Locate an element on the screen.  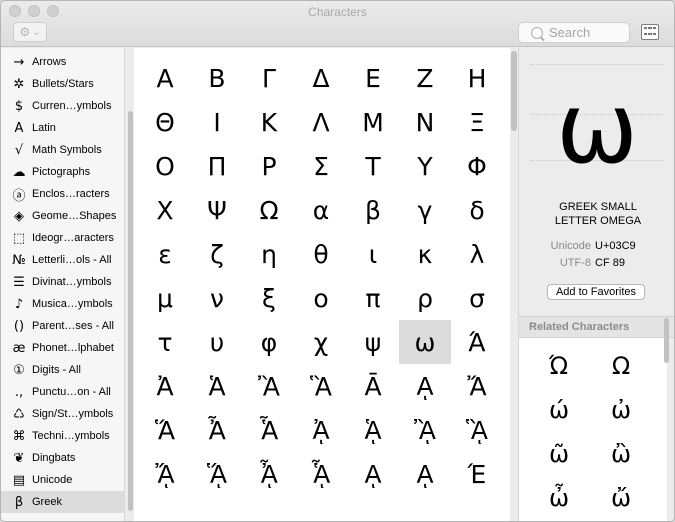
character-cell: Ρ is located at coordinates (269, 166).